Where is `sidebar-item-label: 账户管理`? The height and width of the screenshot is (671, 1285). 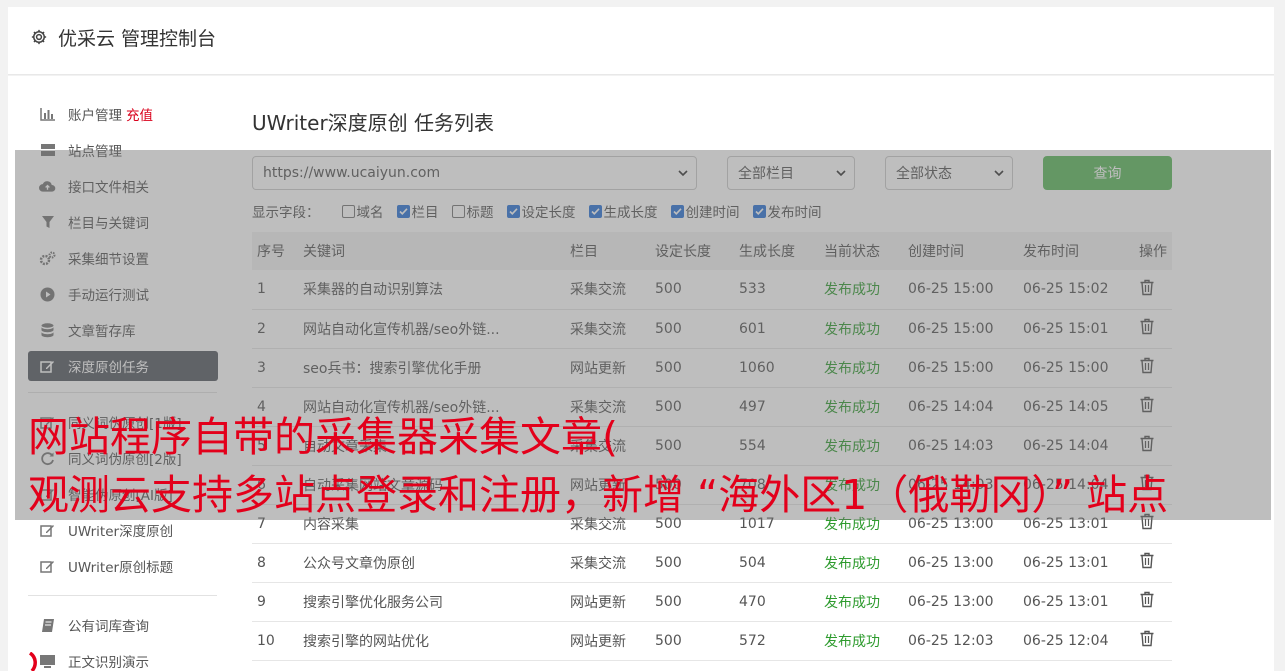
sidebar-item-label: 账户管理 is located at coordinates (95, 116).